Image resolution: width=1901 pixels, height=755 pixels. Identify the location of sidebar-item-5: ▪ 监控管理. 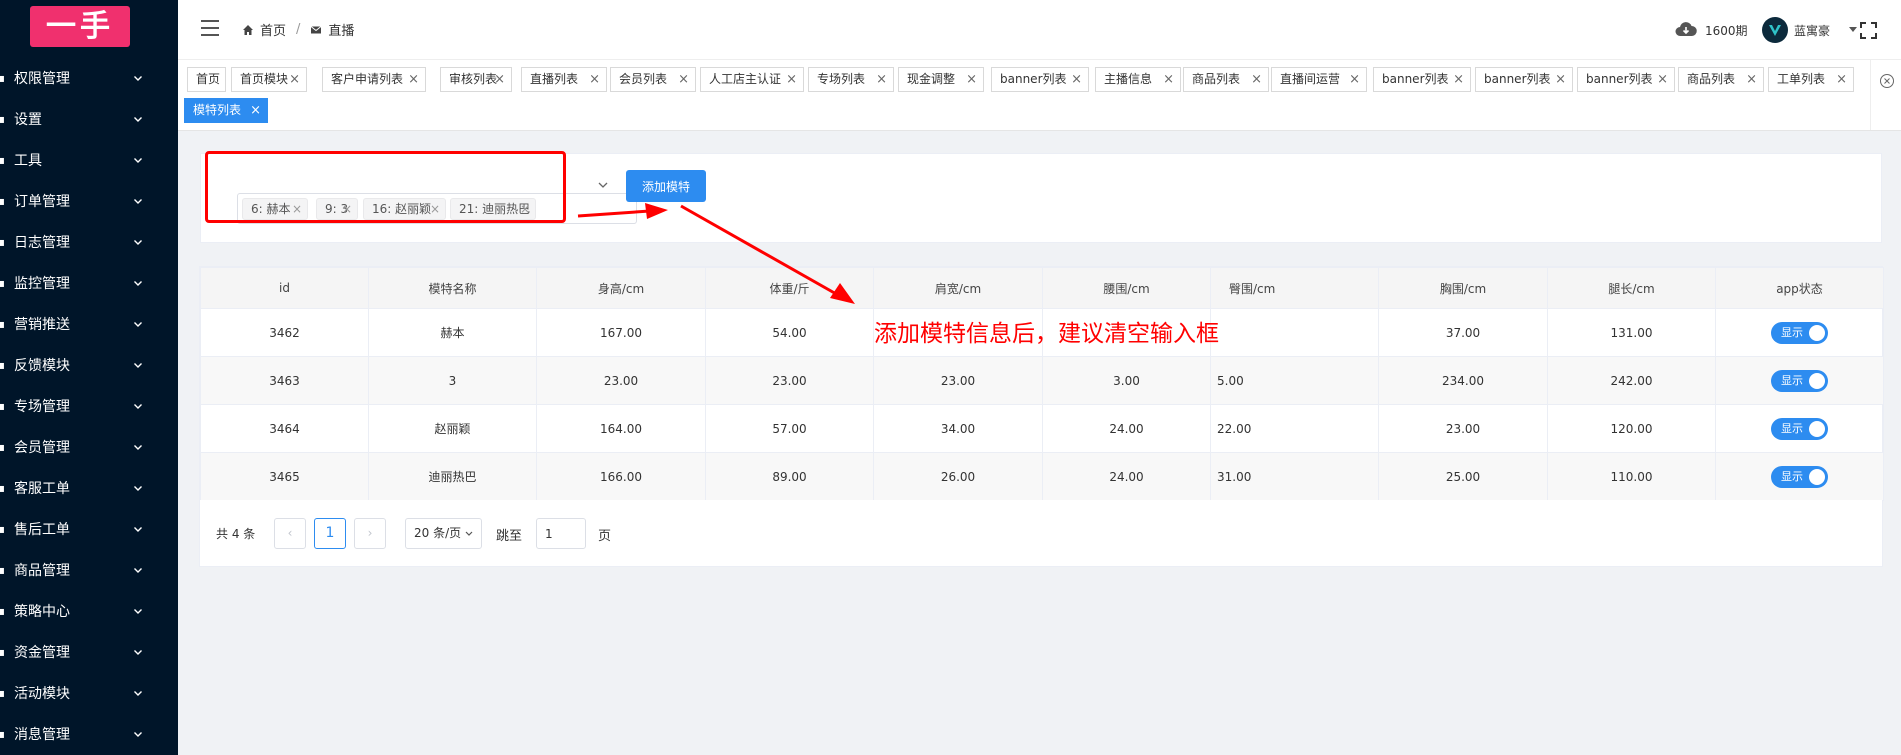
(89, 282).